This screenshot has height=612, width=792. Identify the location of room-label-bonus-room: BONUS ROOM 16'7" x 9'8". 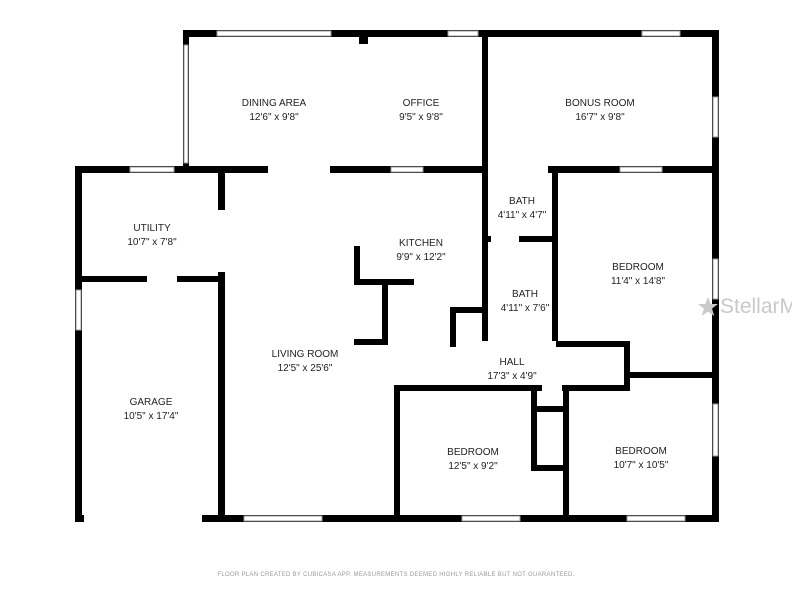
(599, 111).